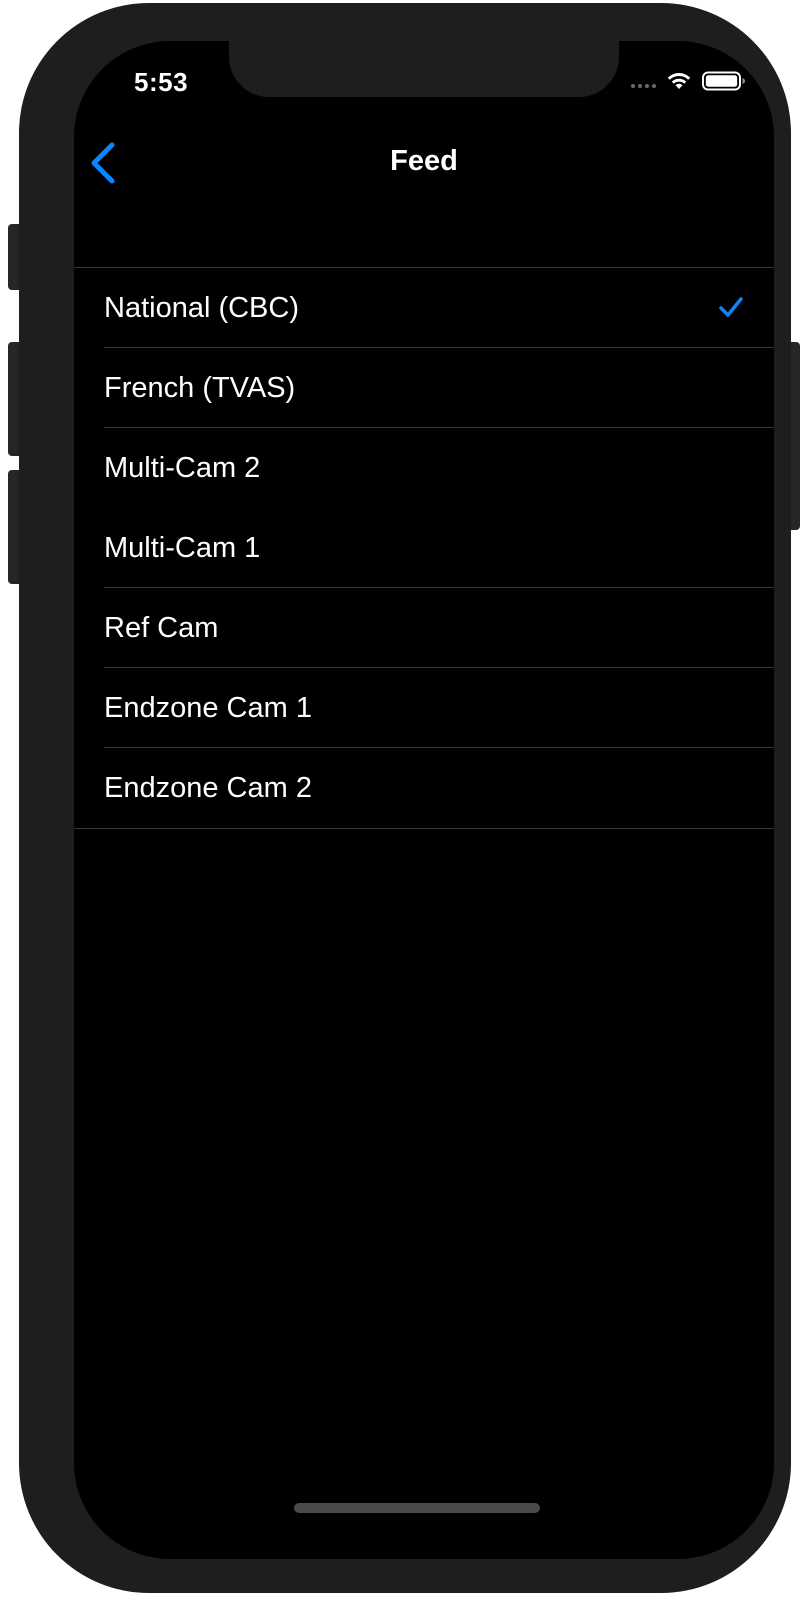 The width and height of the screenshot is (810, 1600). I want to click on feed-option-row: French (TVAS), so click(424, 388).